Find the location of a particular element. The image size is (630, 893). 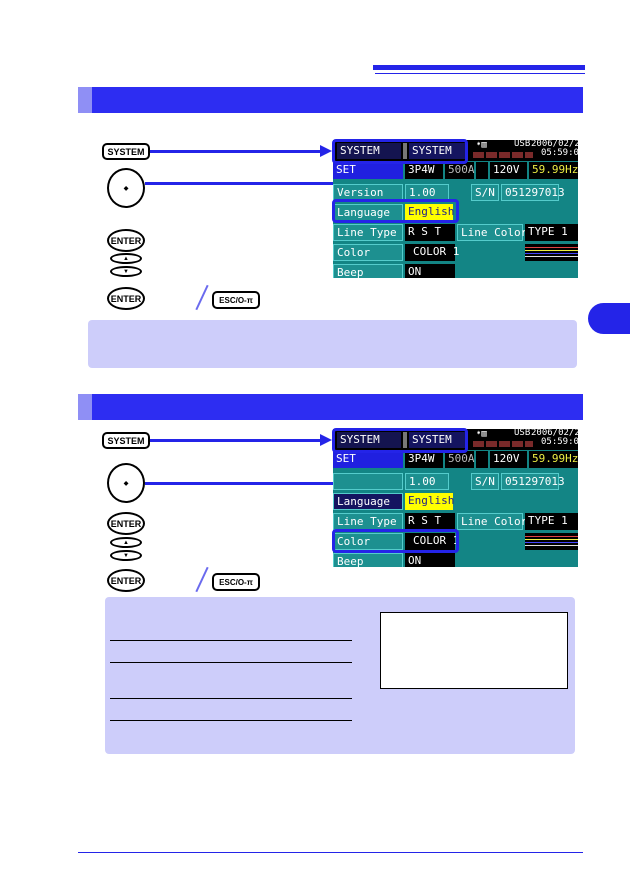

bottom-rule is located at coordinates (330, 852).